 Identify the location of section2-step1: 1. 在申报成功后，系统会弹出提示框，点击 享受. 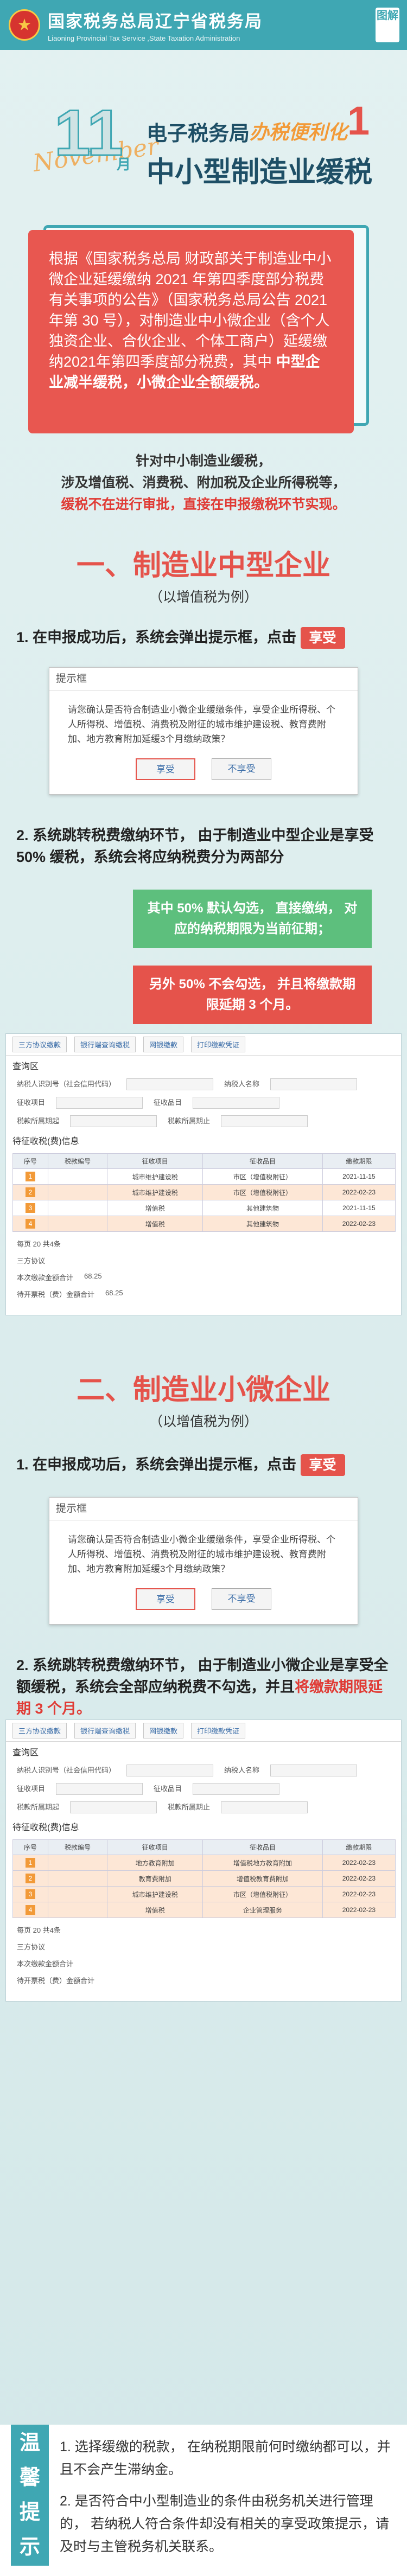
(203, 1465).